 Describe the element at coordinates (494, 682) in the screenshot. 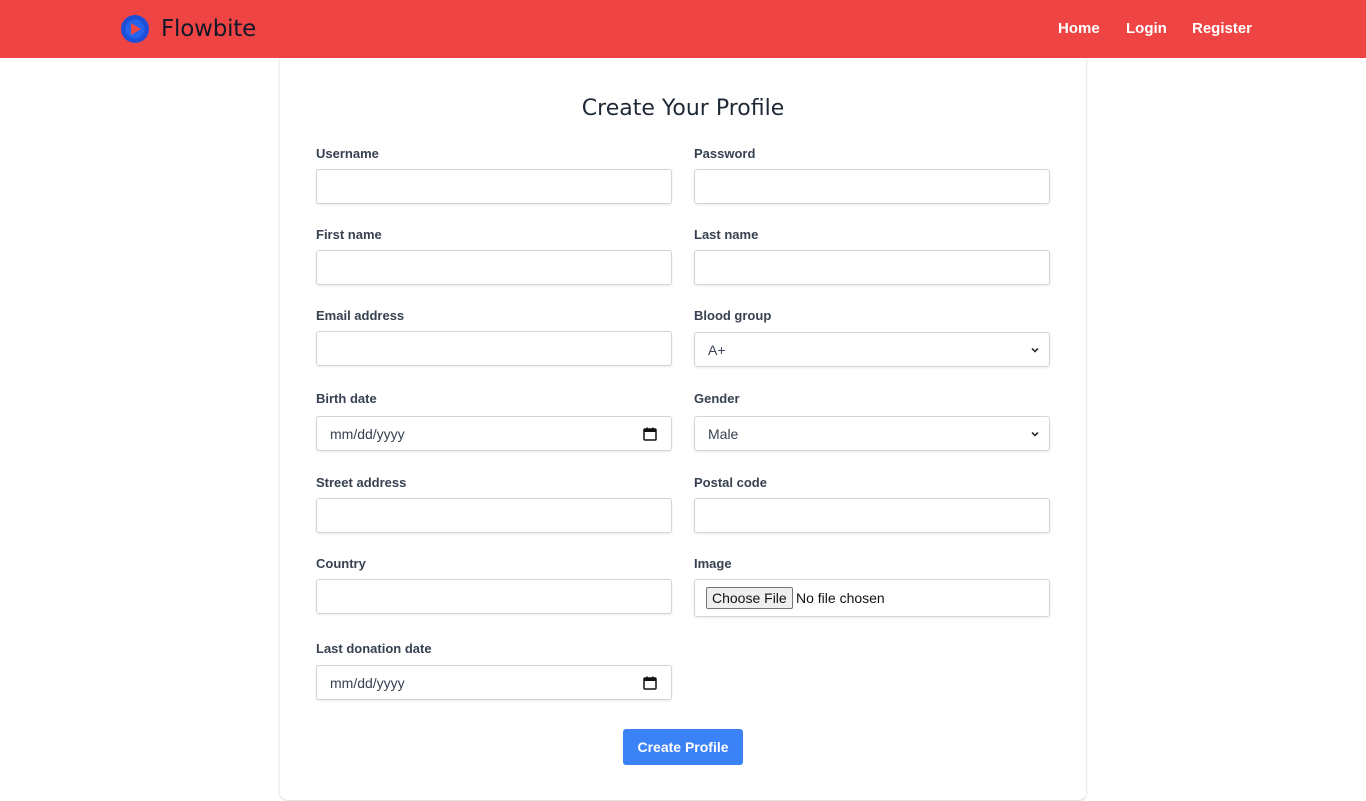

I see `last-donation-date-input: mm/dd/yyyy` at that location.